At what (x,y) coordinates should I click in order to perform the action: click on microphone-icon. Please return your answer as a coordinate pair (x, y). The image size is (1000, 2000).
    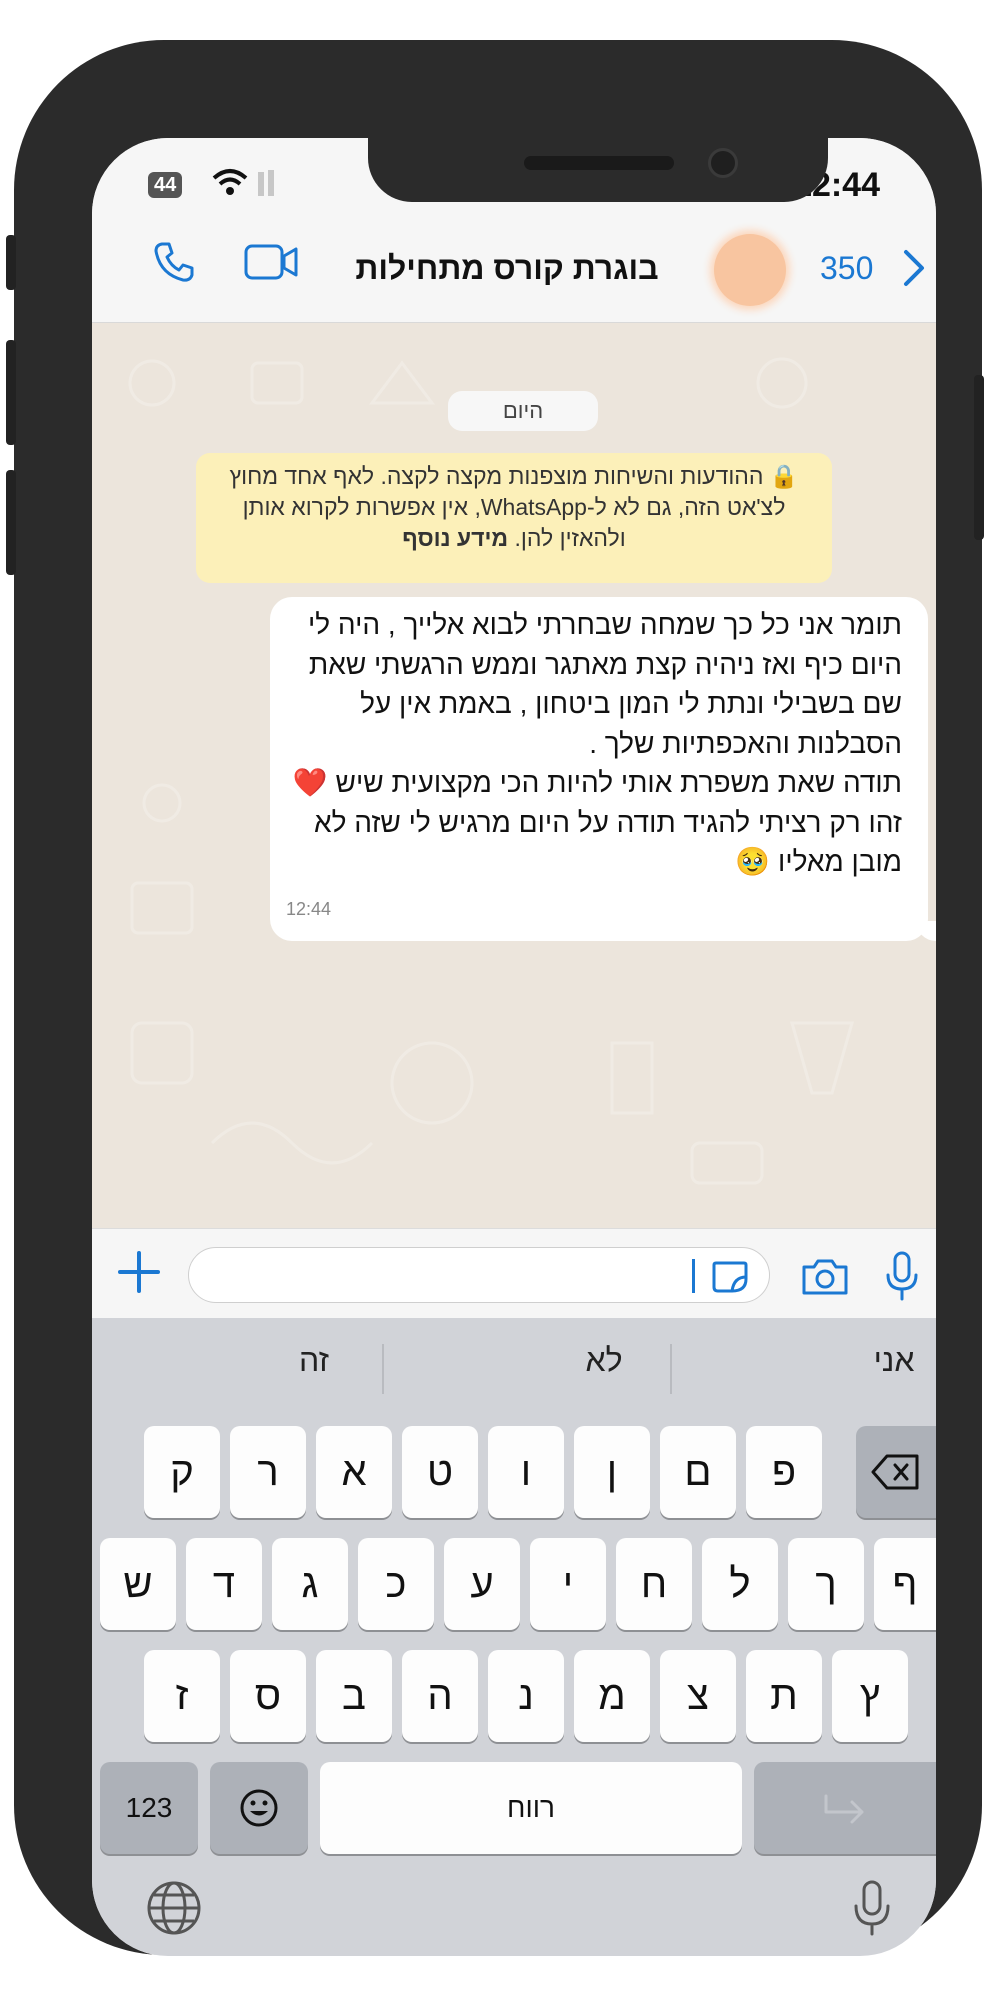
    Looking at the image, I should click on (902, 1276).